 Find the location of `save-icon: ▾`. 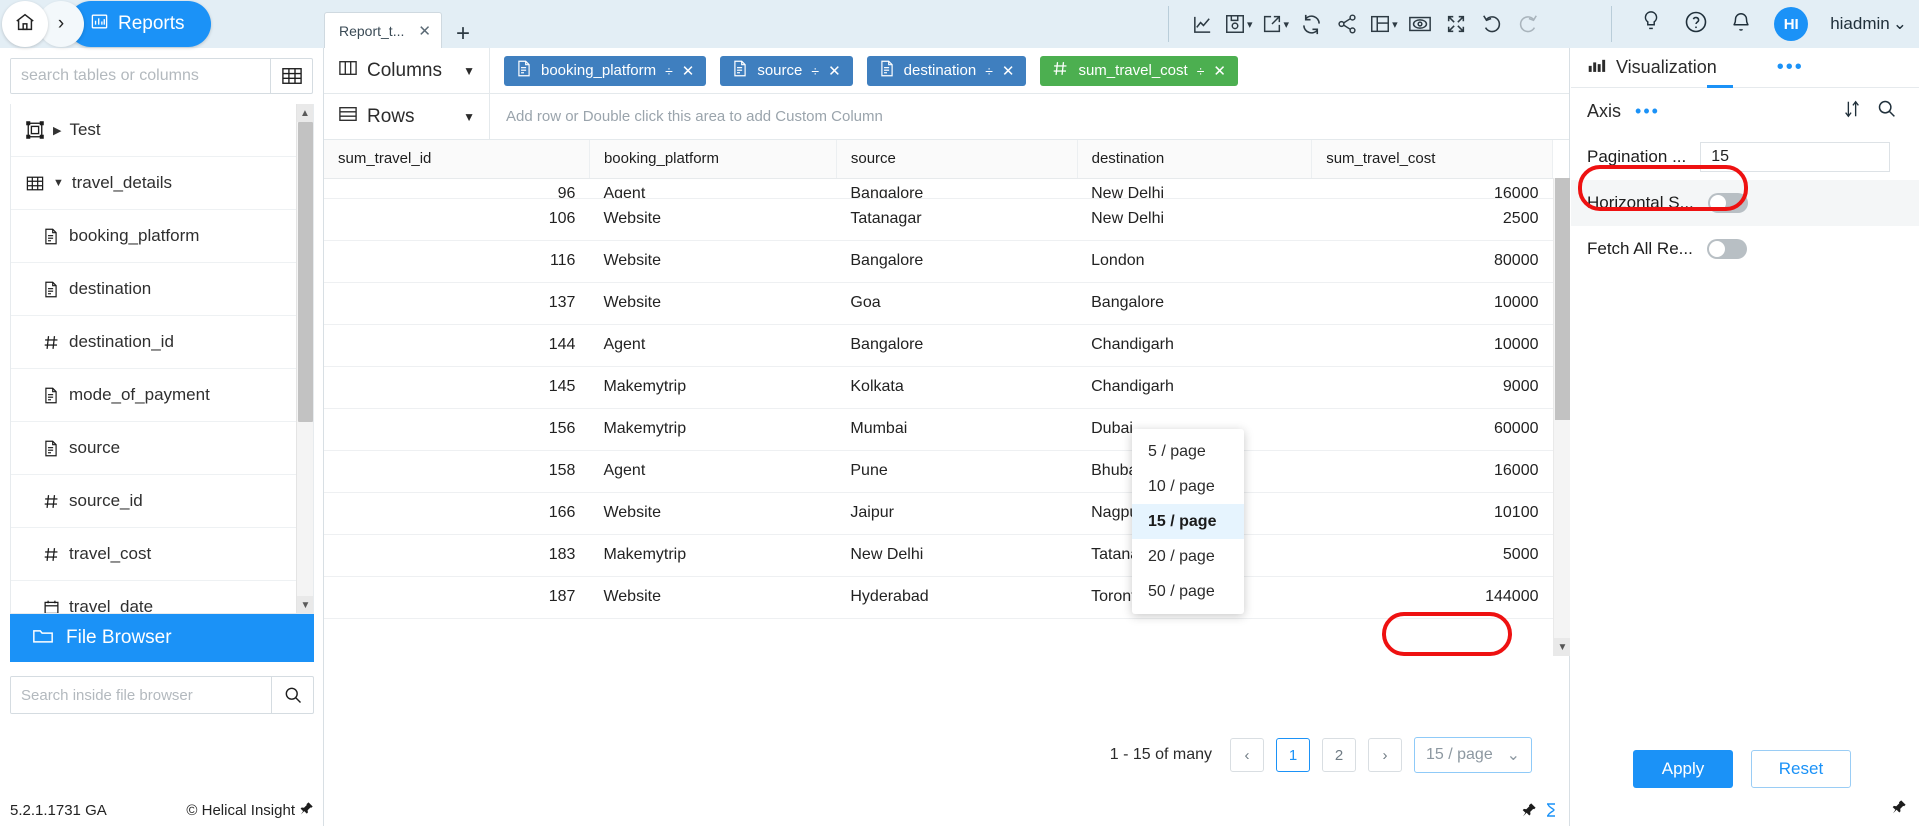

save-icon: ▾ is located at coordinates (1238, 24).